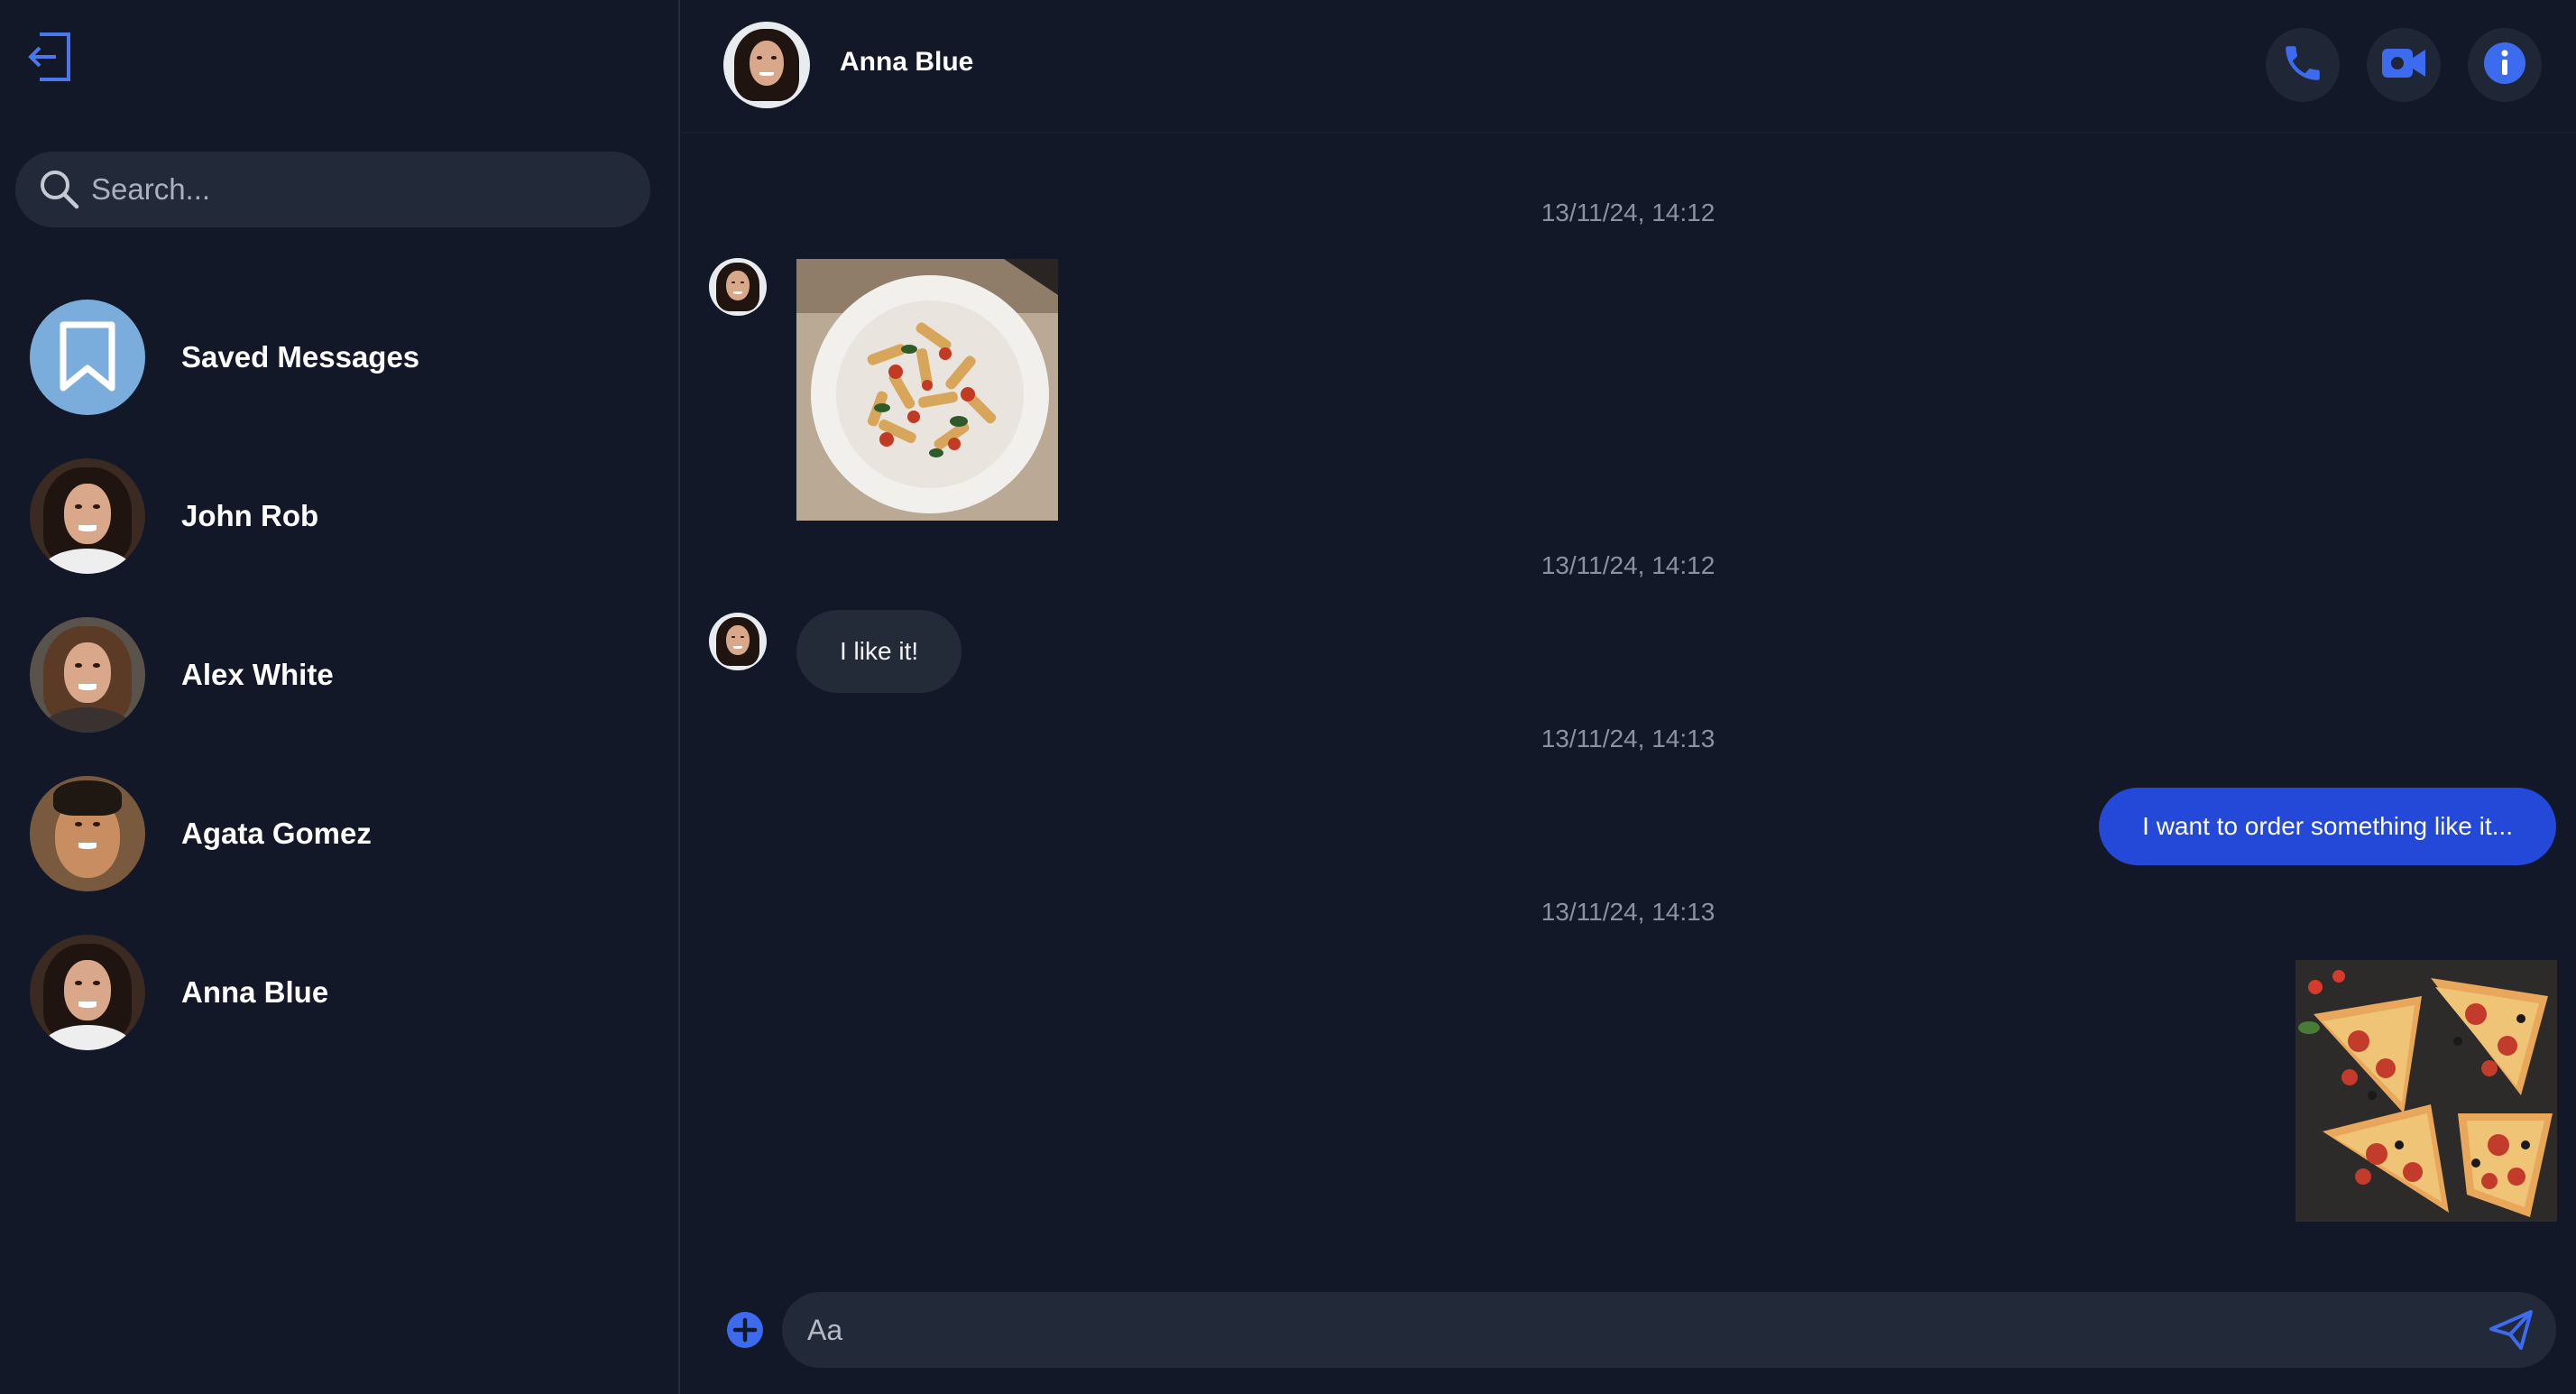  I want to click on search-input, so click(365, 190).